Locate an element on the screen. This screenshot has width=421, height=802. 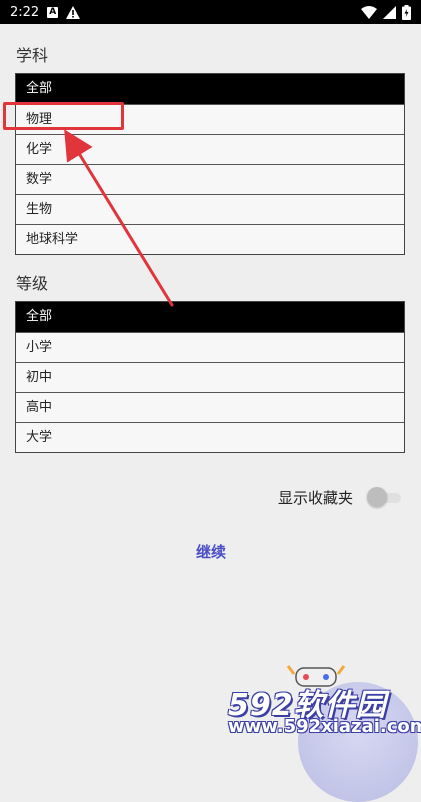
favorites-toggle-switch is located at coordinates (384, 497).